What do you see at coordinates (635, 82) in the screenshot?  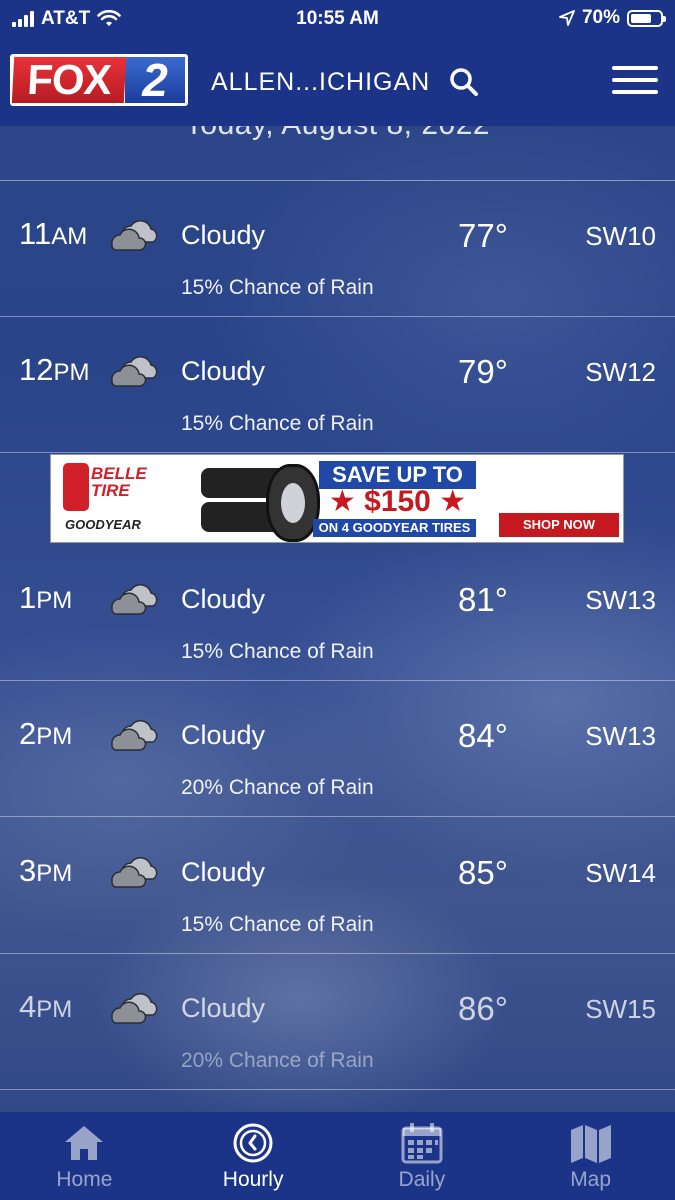 I see `hamburger-menu-icon` at bounding box center [635, 82].